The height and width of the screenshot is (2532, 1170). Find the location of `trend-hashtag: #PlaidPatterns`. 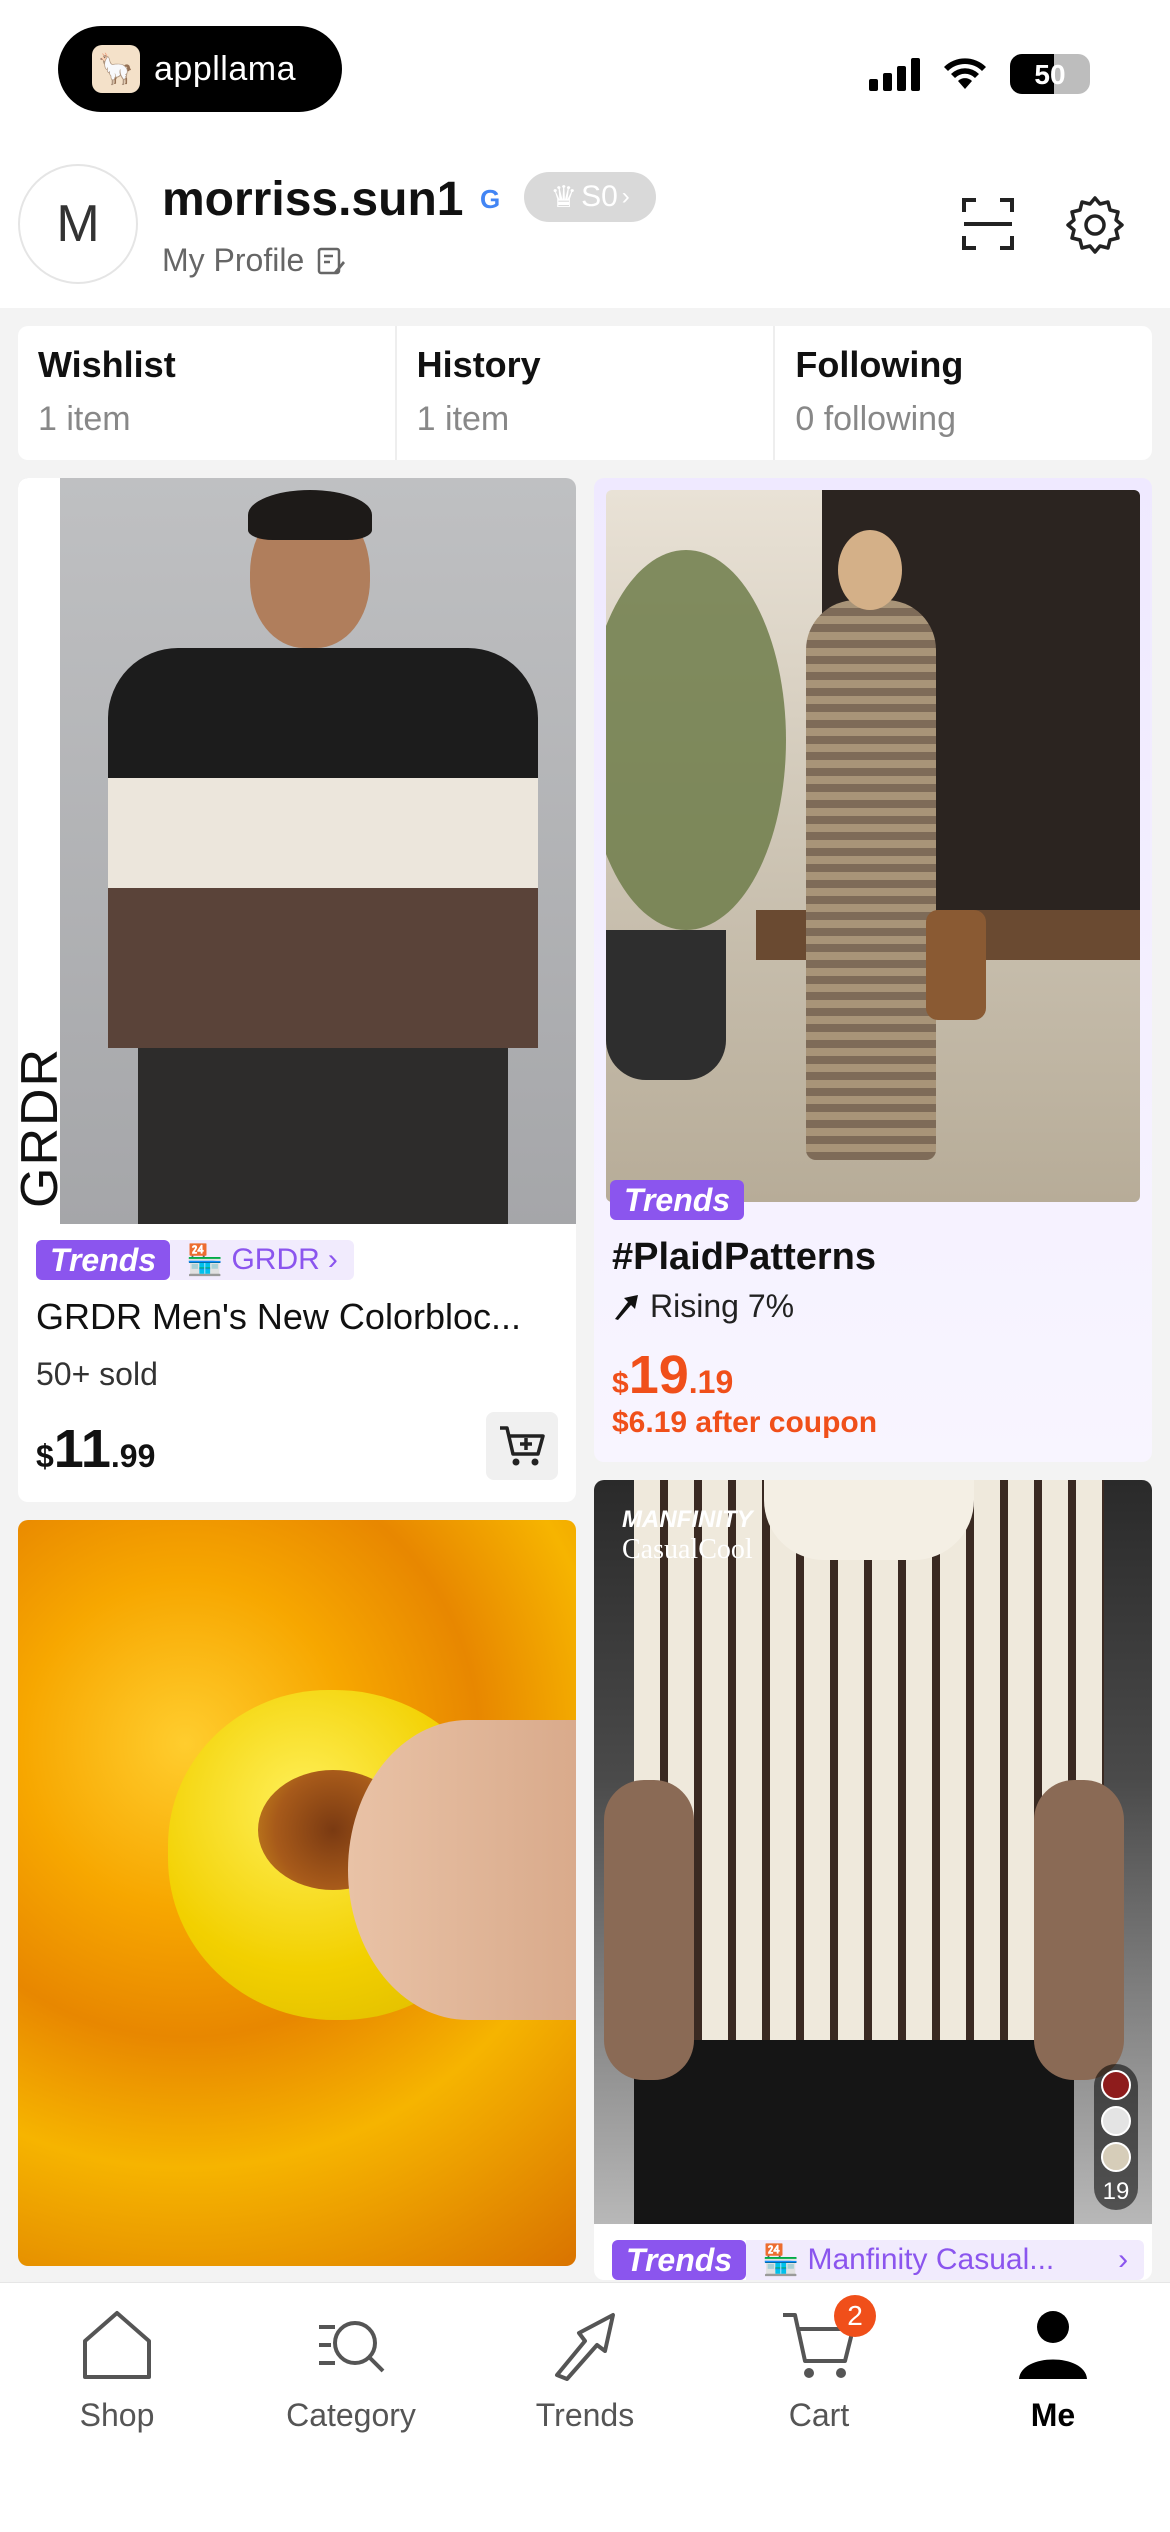

trend-hashtag: #PlaidPatterns is located at coordinates (744, 1257).